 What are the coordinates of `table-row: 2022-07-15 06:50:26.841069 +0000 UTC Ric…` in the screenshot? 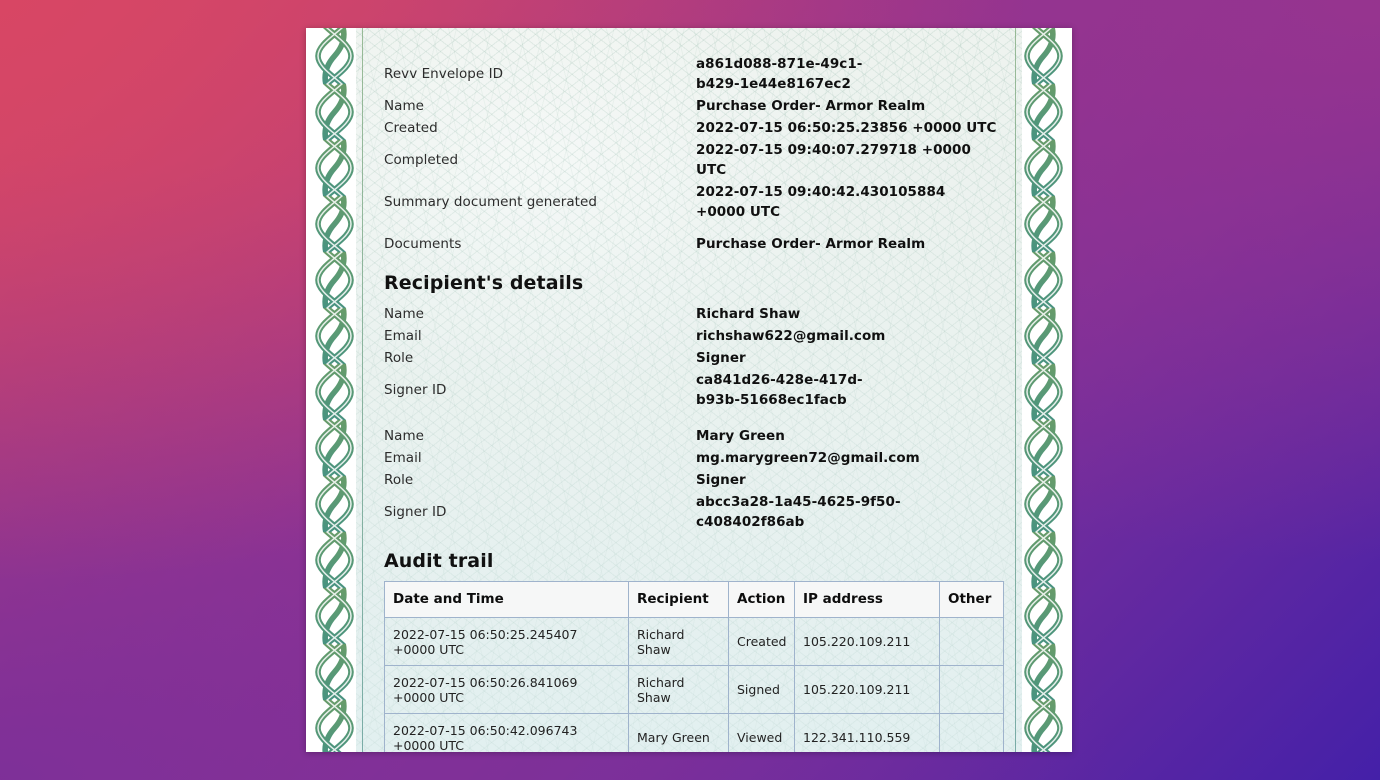 It's located at (694, 689).